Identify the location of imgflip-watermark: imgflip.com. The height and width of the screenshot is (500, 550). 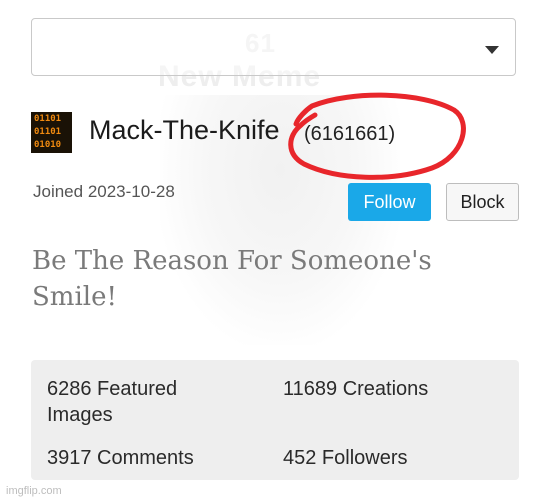
(34, 491).